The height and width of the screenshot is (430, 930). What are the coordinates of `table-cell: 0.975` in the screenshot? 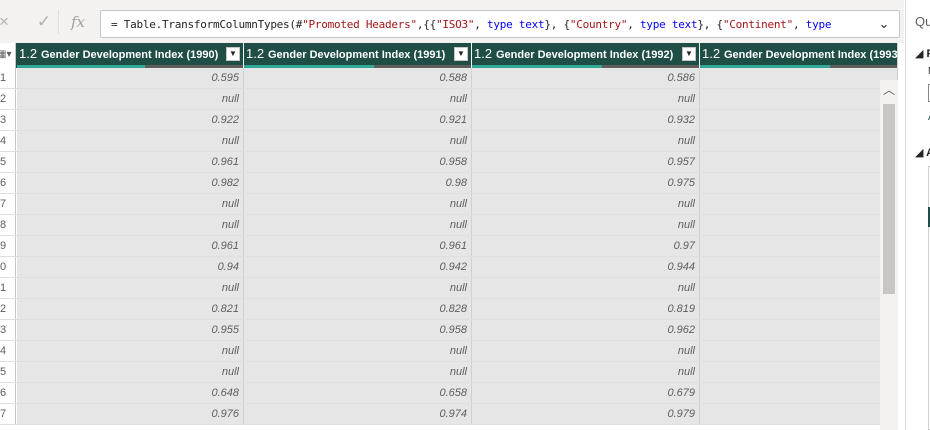 It's located at (586, 183).